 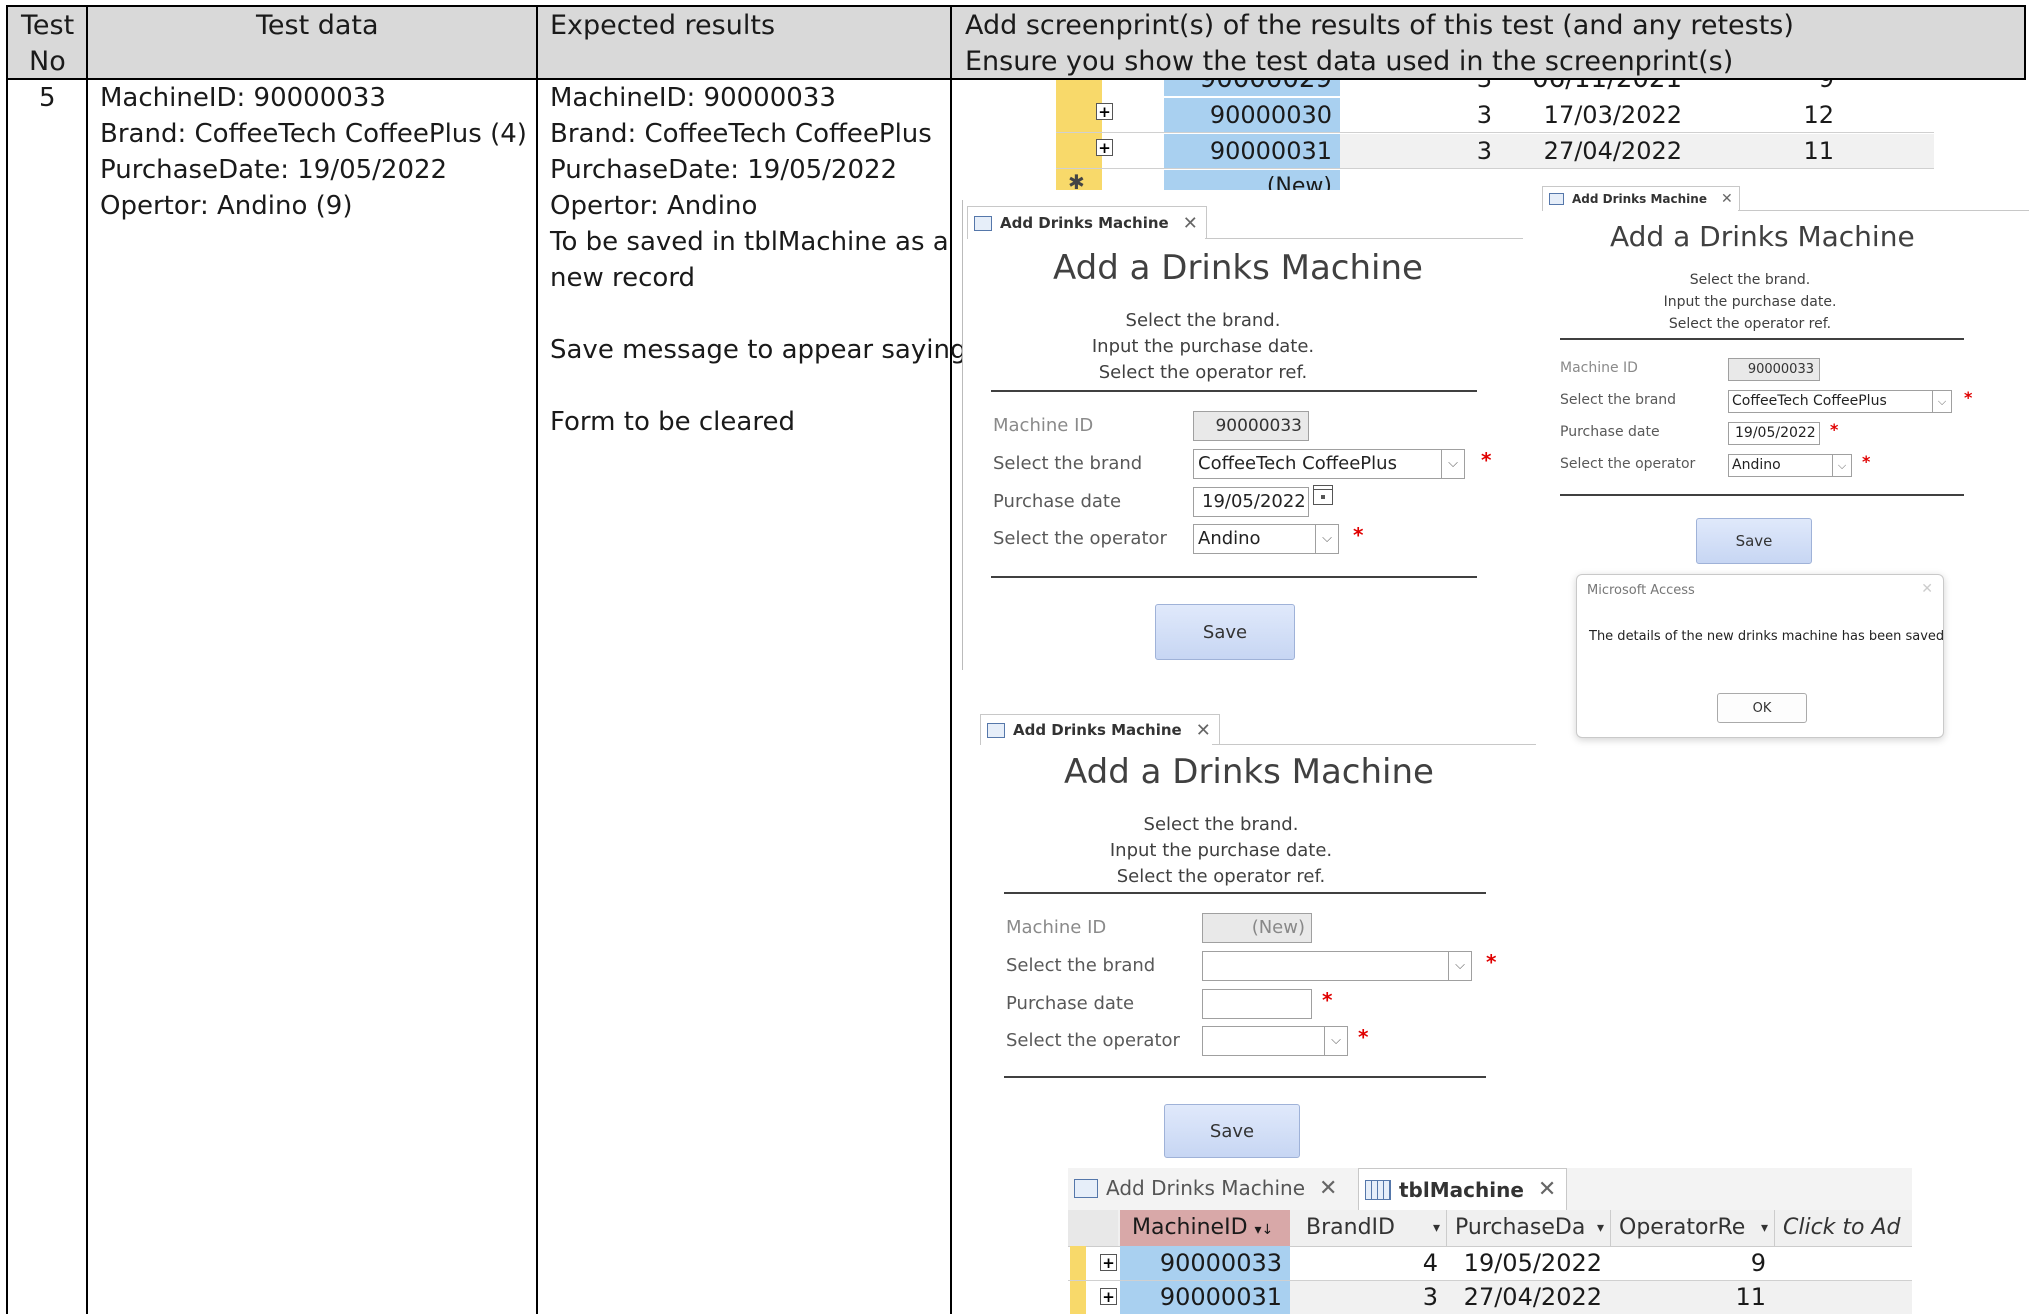 I want to click on operator-select: ⌵, so click(x=1275, y=1041).